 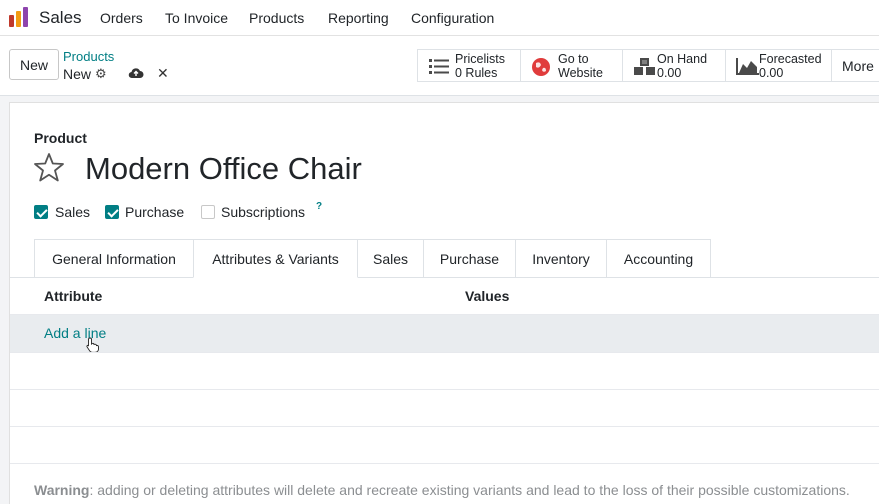 What do you see at coordinates (778, 65) in the screenshot?
I see `forecasted-button: Forecasted 0.00` at bounding box center [778, 65].